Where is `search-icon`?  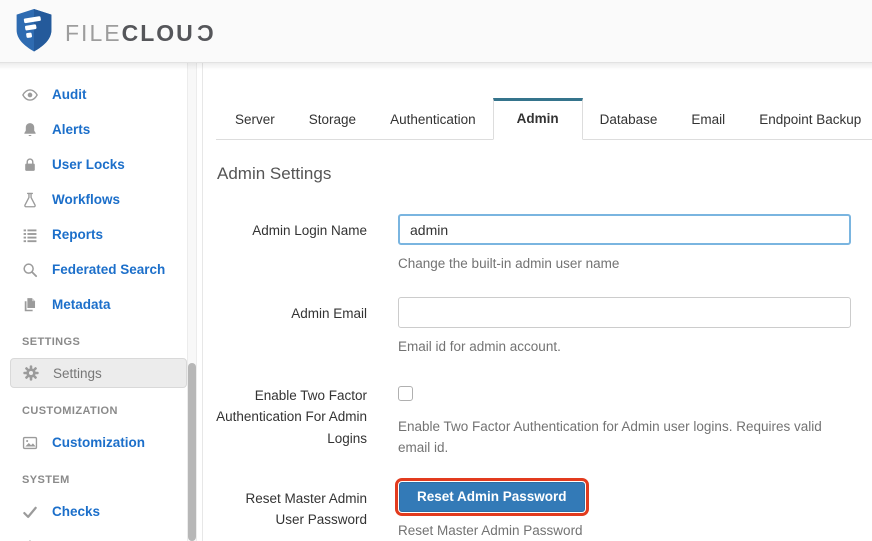
search-icon is located at coordinates (30, 270).